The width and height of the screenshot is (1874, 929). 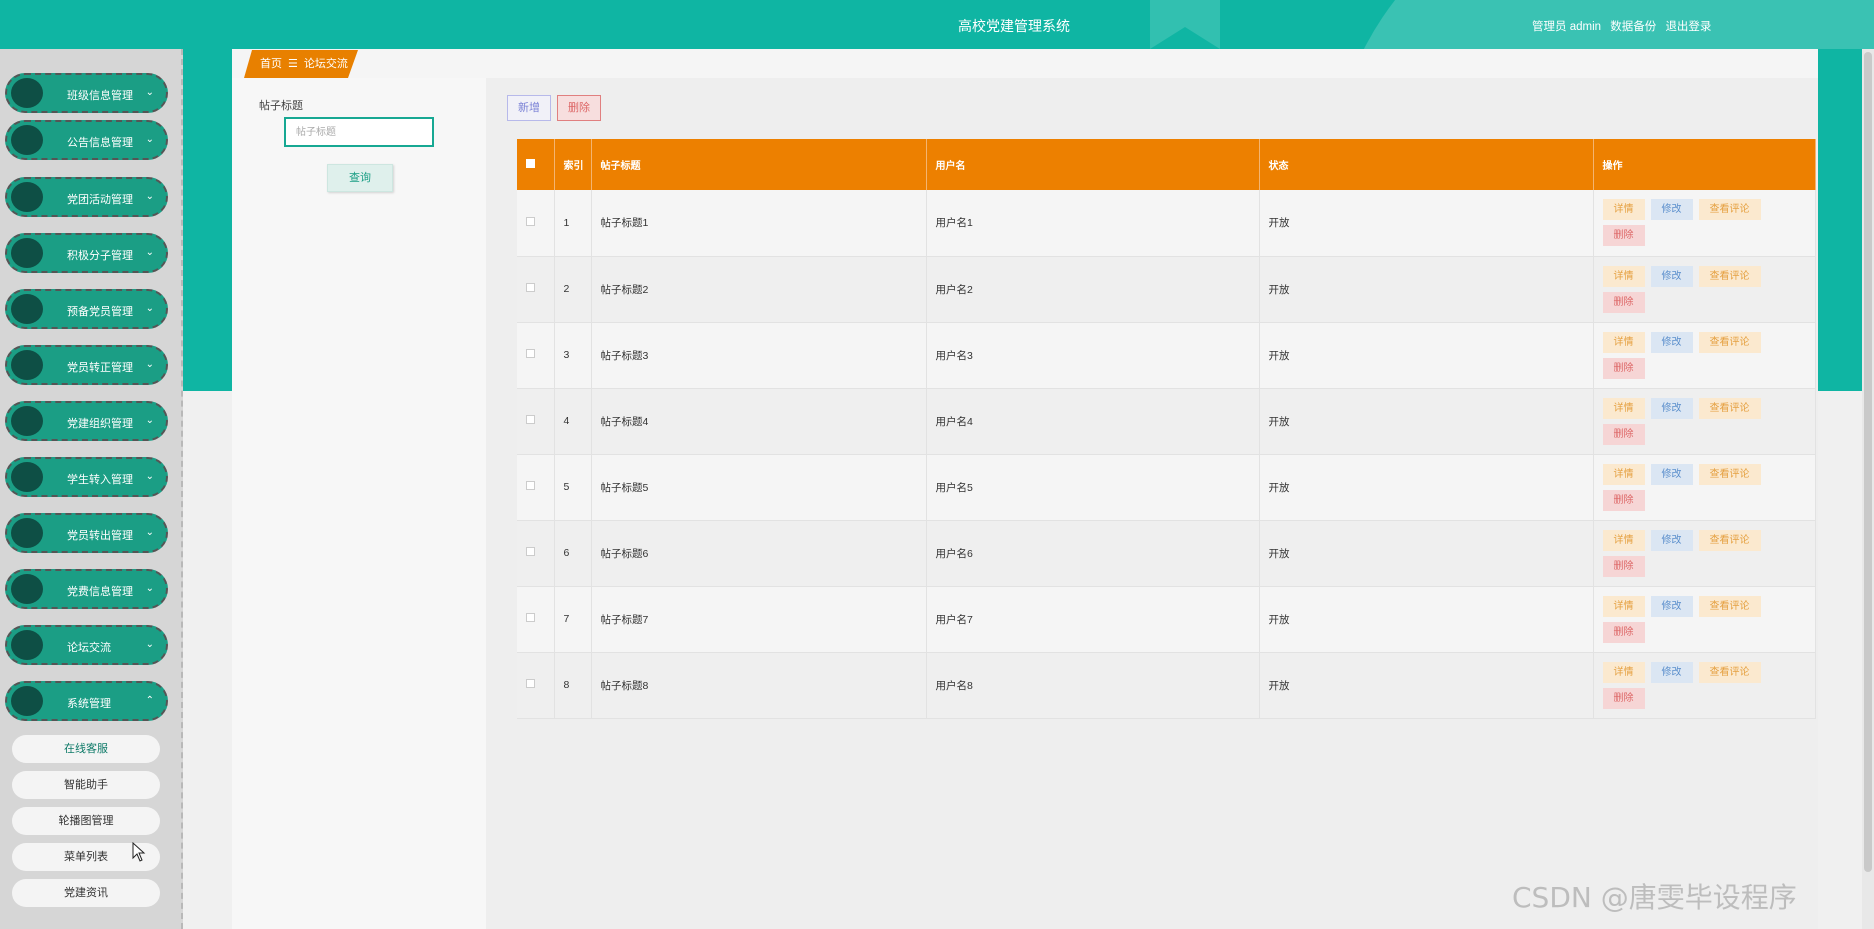 I want to click on breadcrumb-current: 论坛交流, so click(x=325, y=64).